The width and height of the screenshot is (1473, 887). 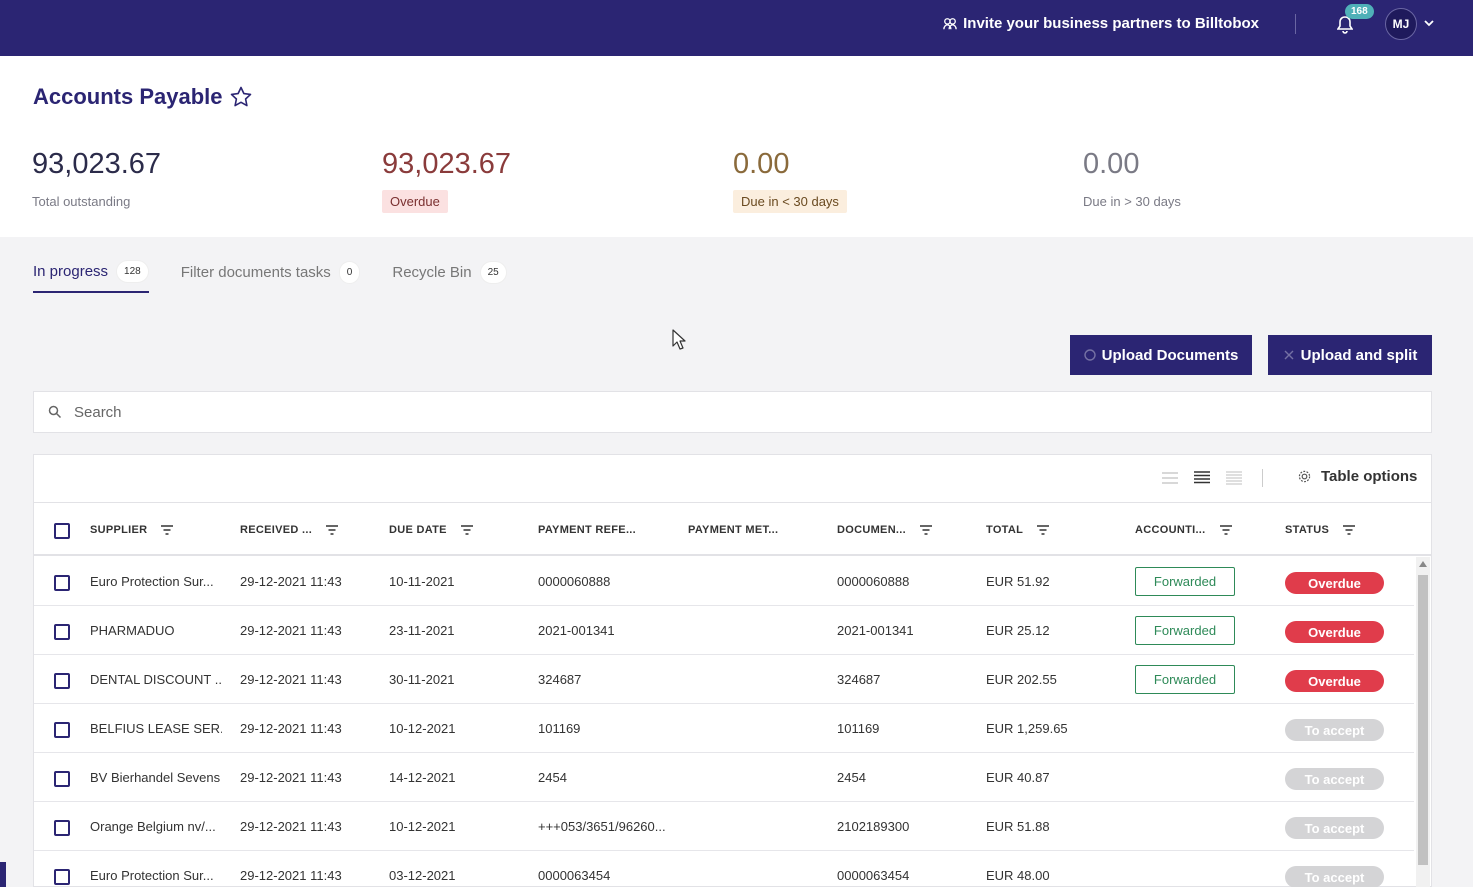 I want to click on user-avatar: MJ, so click(x=1401, y=24).